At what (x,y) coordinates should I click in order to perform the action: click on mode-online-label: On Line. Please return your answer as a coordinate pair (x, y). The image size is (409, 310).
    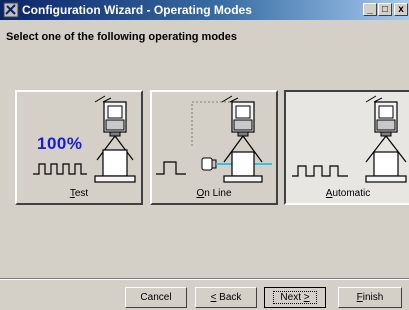
    Looking at the image, I should click on (214, 193).